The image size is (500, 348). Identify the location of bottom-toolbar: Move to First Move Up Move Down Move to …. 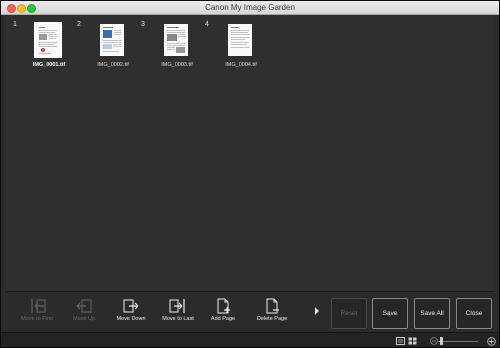
(250, 311).